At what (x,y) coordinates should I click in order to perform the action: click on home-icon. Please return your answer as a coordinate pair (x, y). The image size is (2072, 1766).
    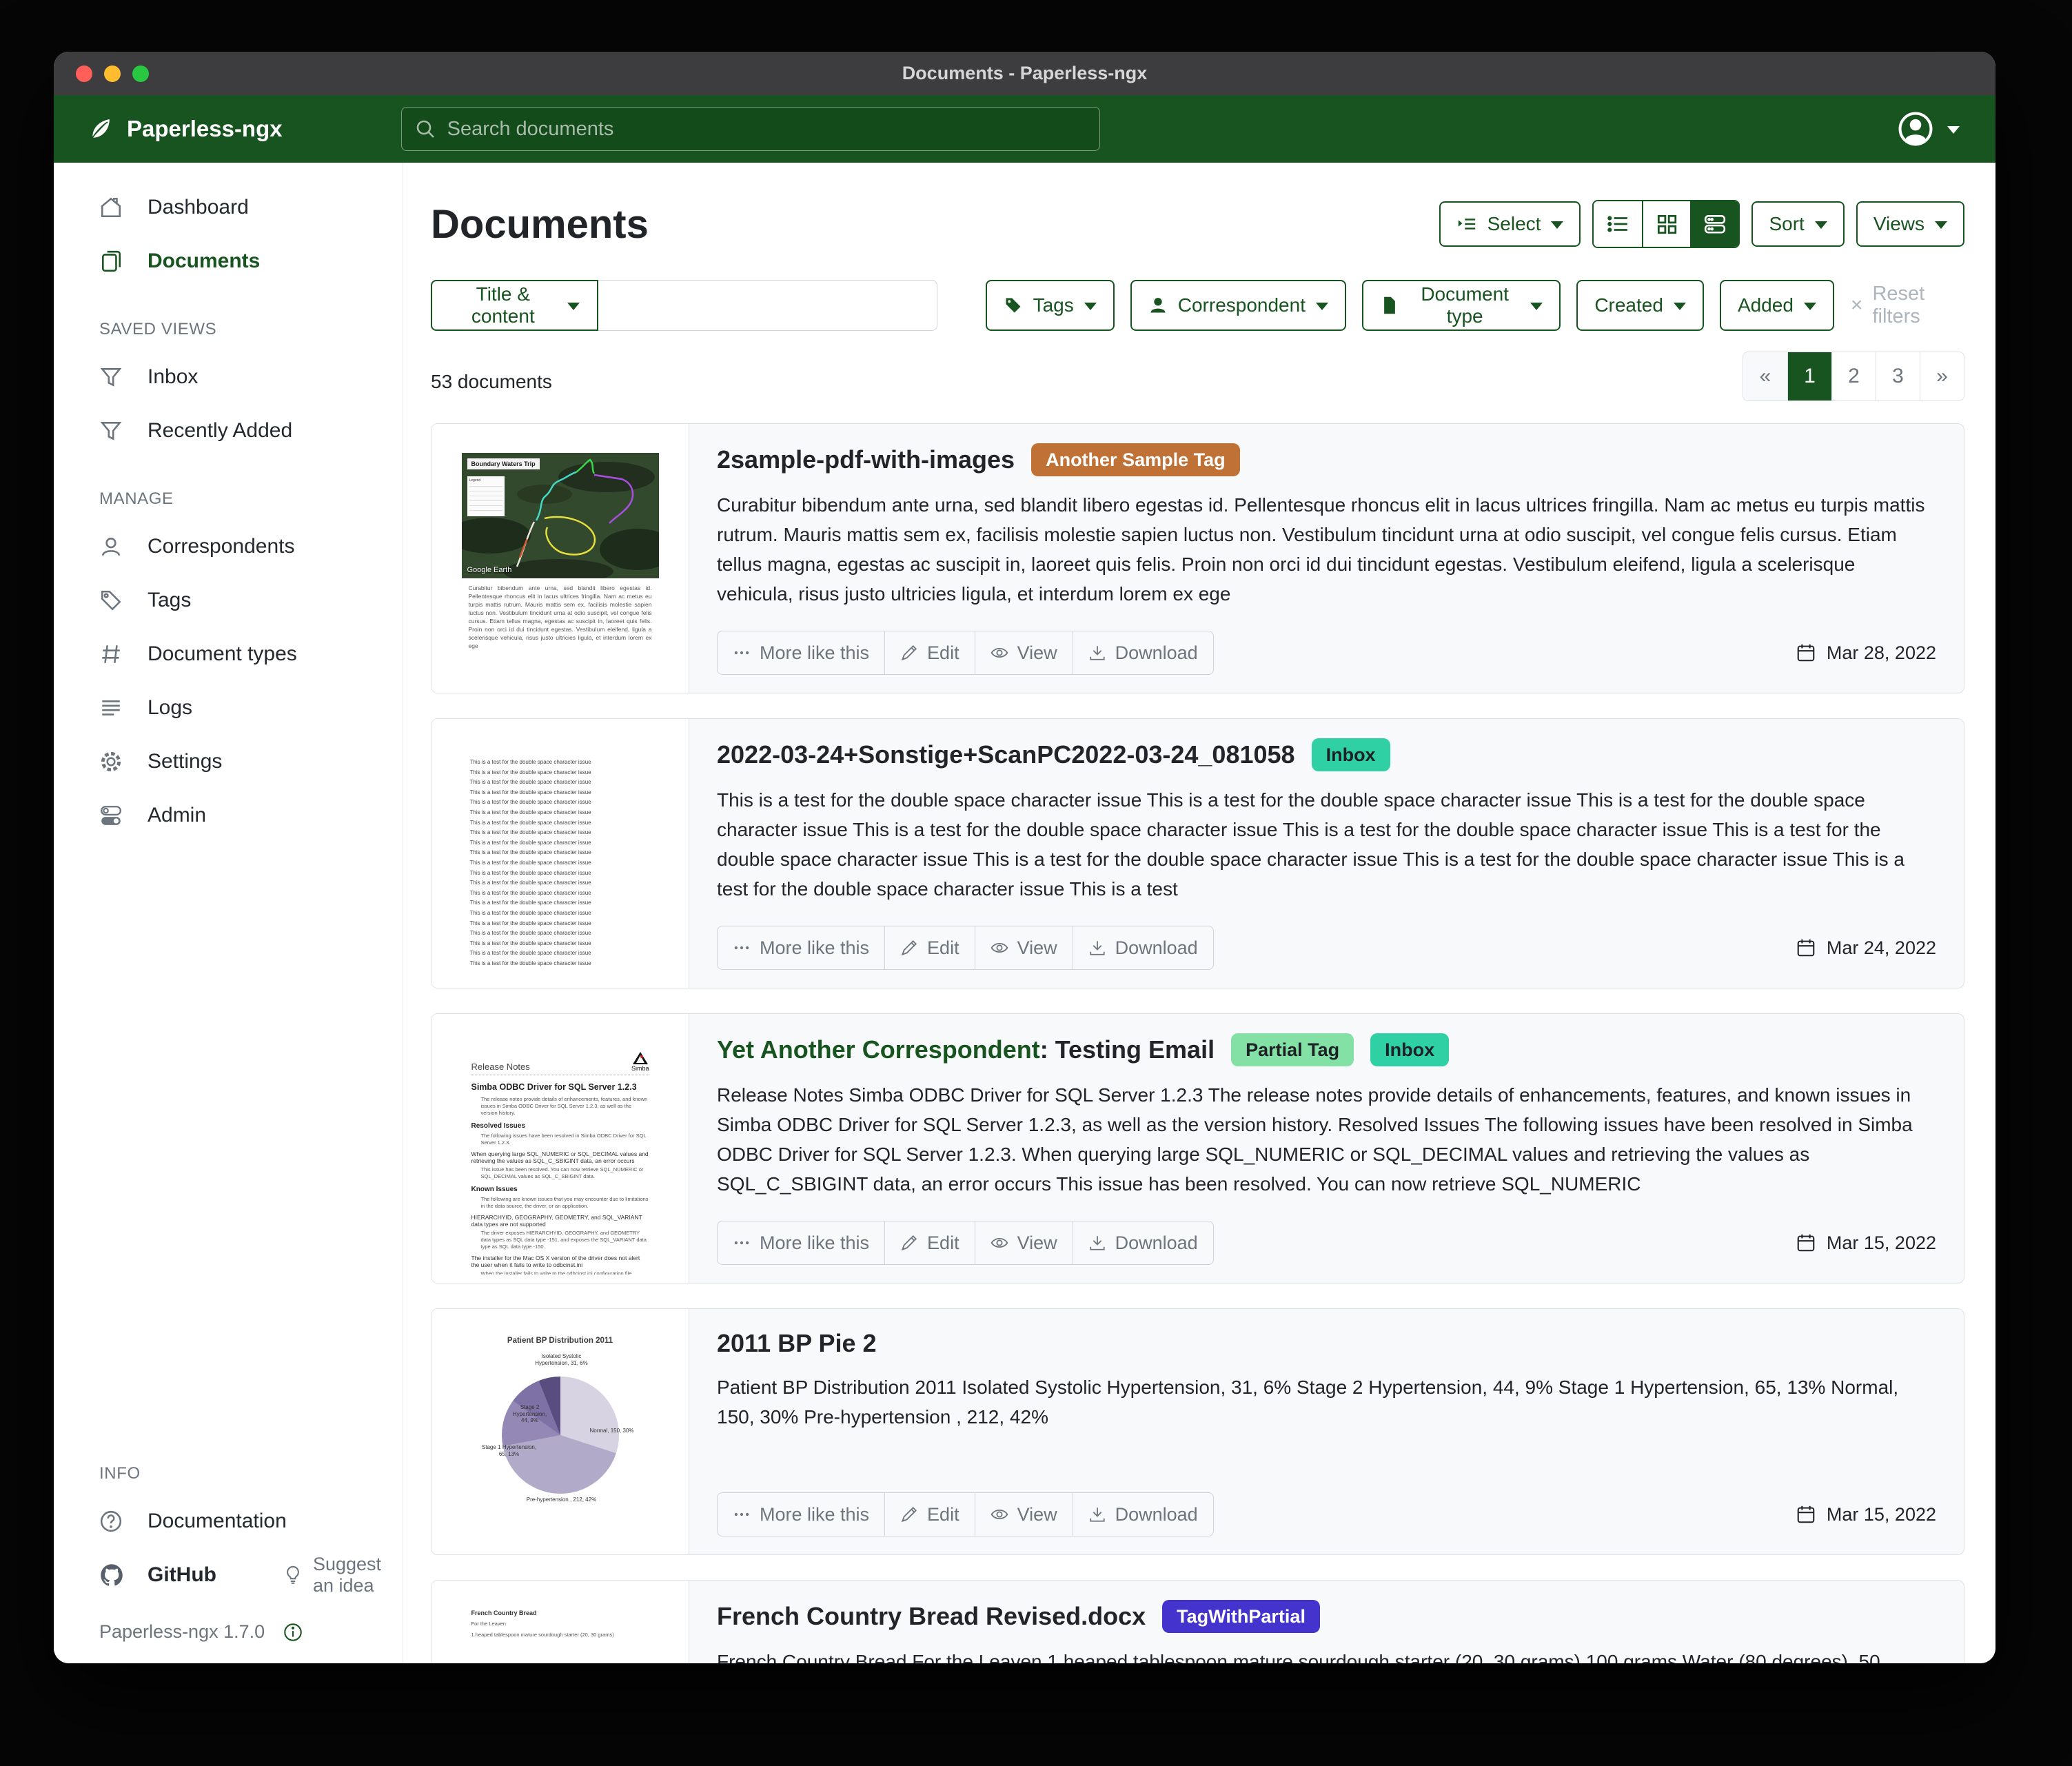
    Looking at the image, I should click on (111, 207).